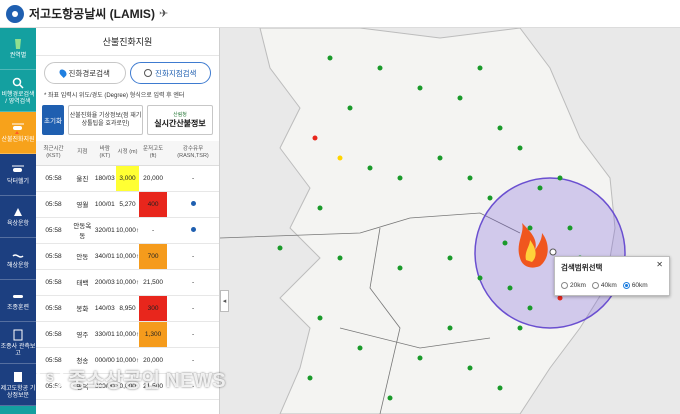 The height and width of the screenshot is (414, 680). What do you see at coordinates (82, 256) in the screenshot?
I see `cell-station: 안동` at bounding box center [82, 256].